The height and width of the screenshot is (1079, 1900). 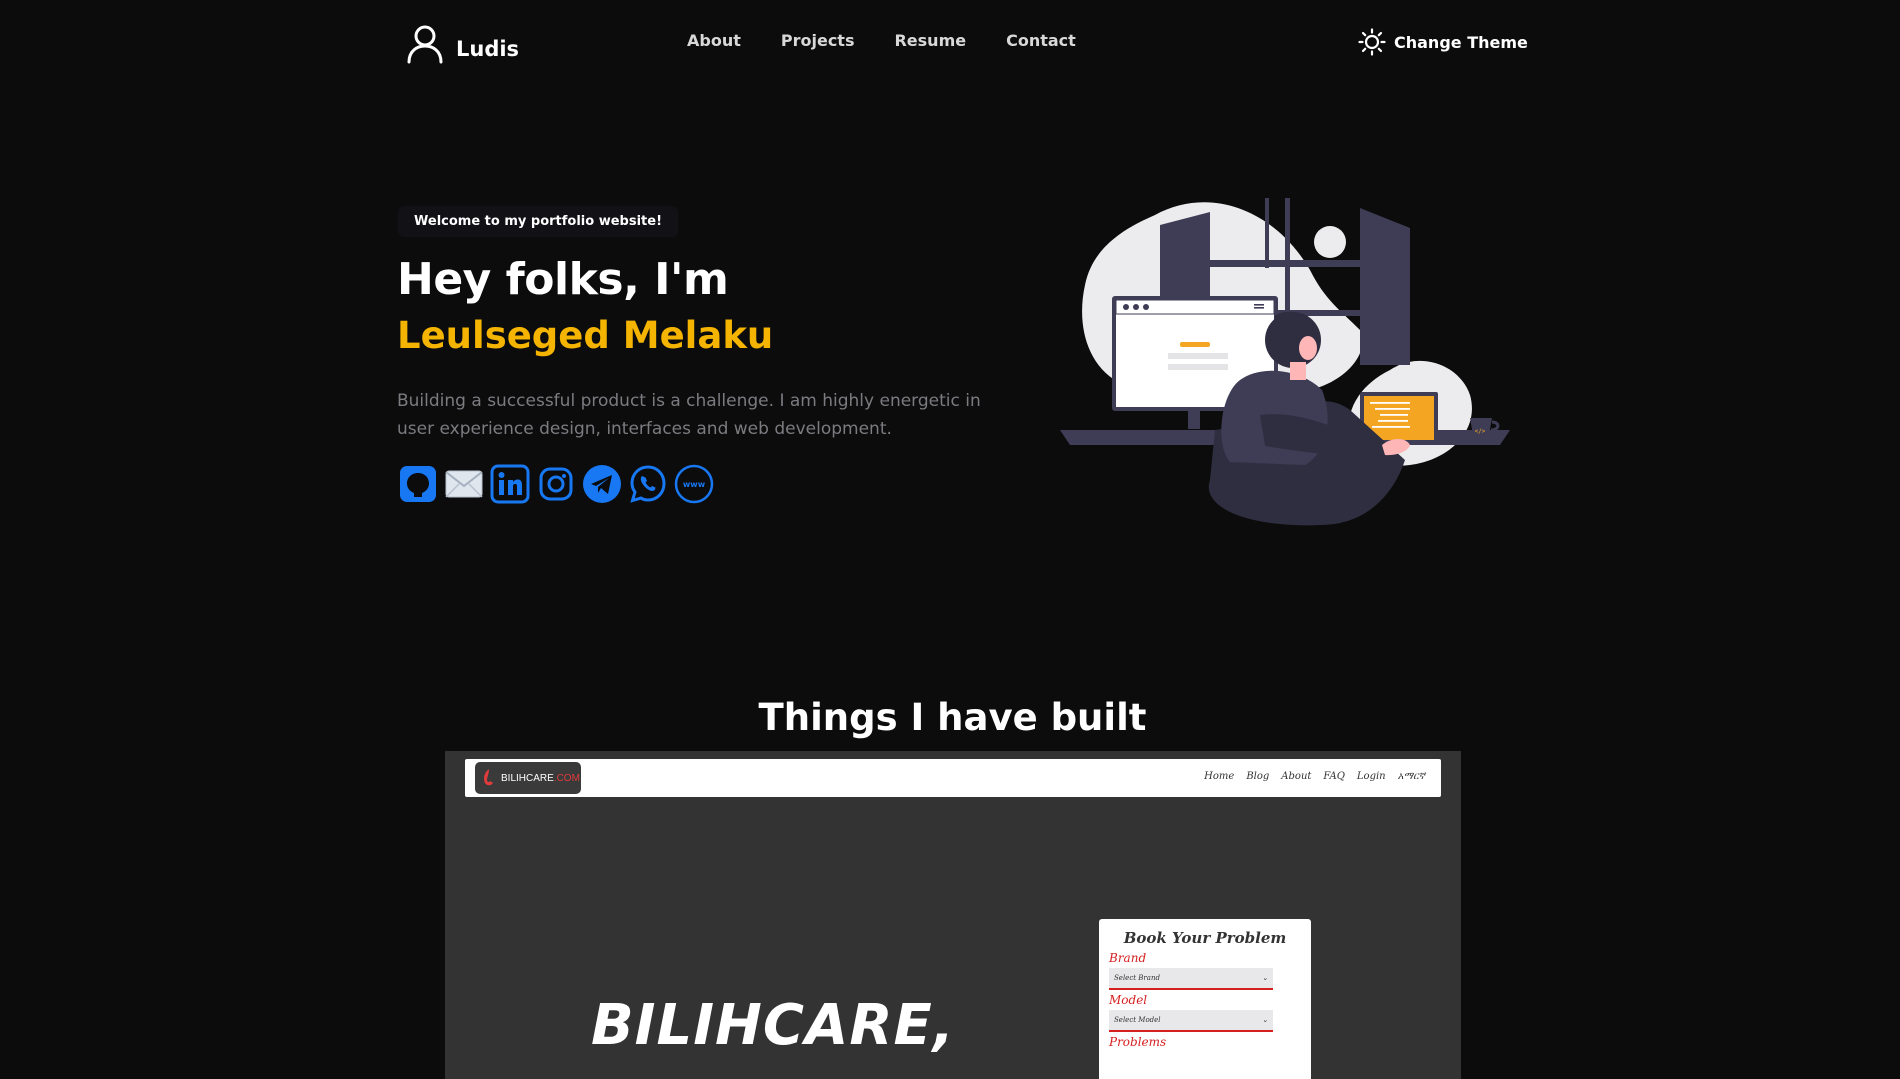 I want to click on preview-brand-select: Select Brand ⌄, so click(x=1191, y=979).